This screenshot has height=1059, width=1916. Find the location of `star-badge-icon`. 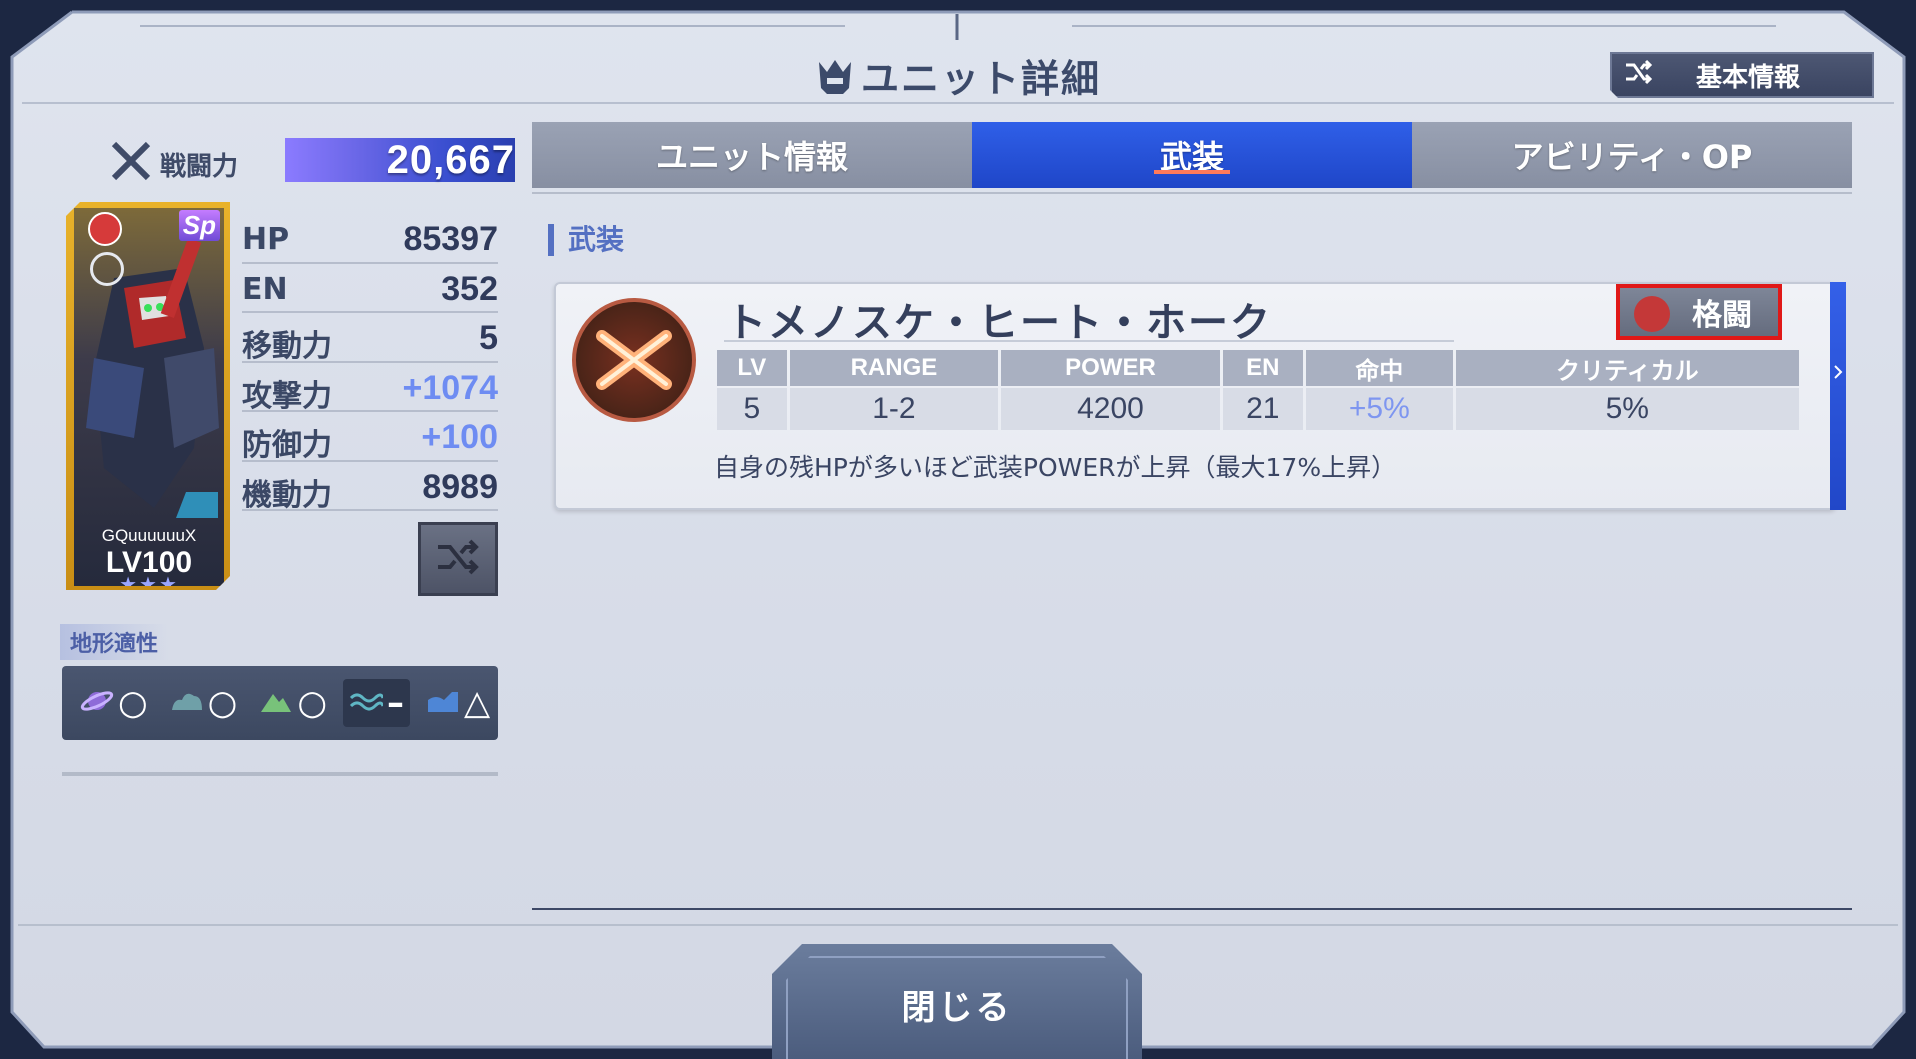

star-badge-icon is located at coordinates (107, 269).